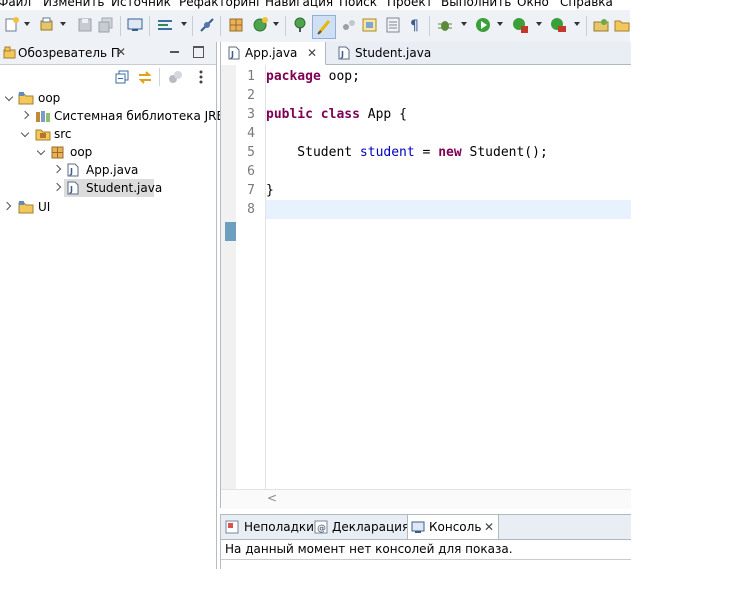 This screenshot has width=731, height=602. Describe the element at coordinates (15, 4) in the screenshot. I see `menu-file: Файл` at that location.